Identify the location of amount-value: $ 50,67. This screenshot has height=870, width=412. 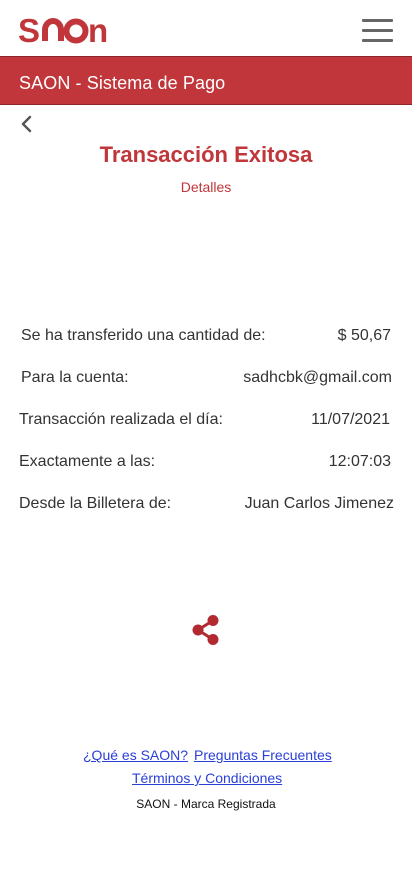
(364, 335).